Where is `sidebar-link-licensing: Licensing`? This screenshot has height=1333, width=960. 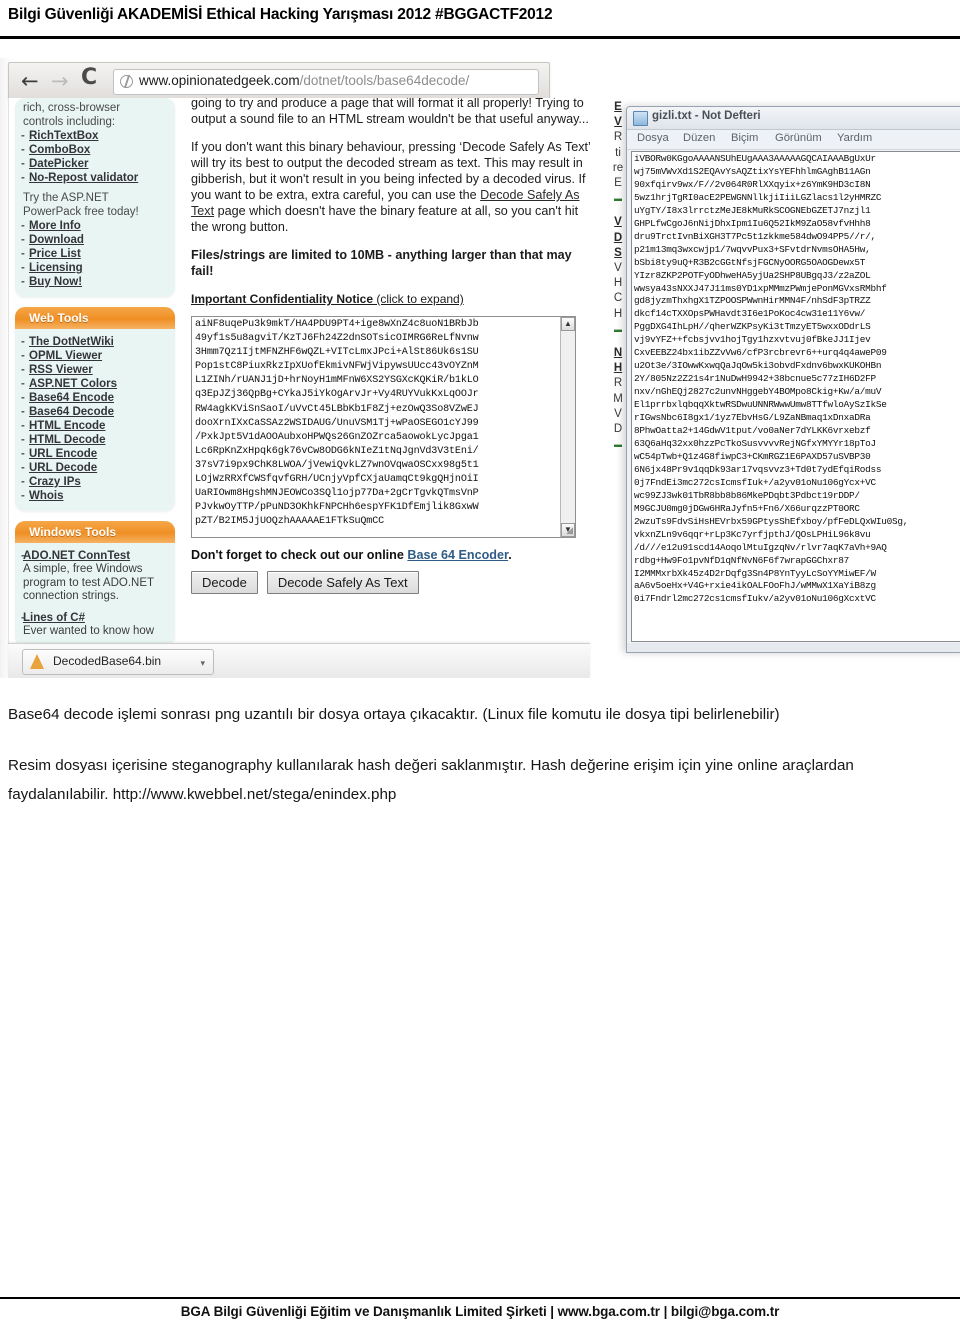 sidebar-link-licensing: Licensing is located at coordinates (95, 268).